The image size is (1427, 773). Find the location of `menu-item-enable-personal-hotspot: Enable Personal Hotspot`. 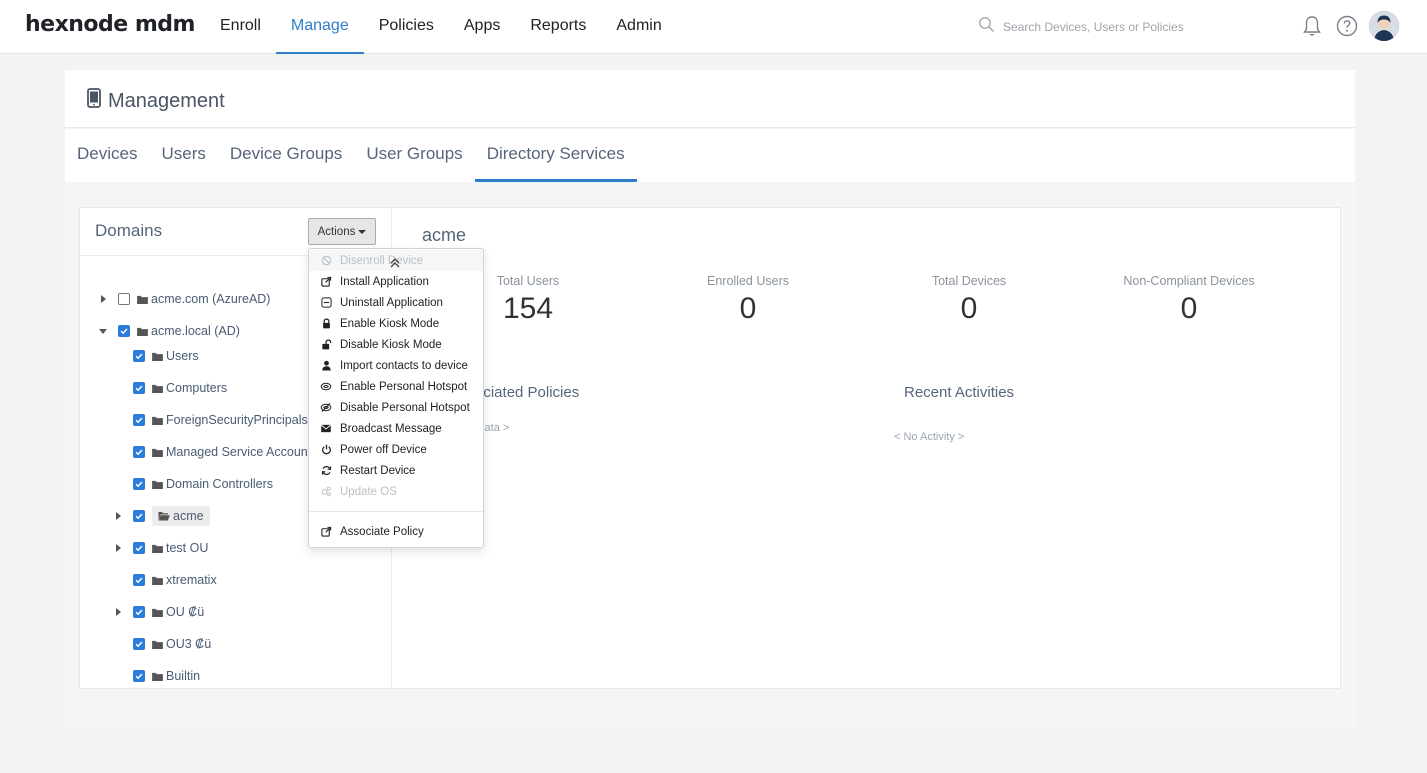

menu-item-enable-personal-hotspot: Enable Personal Hotspot is located at coordinates (396, 386).